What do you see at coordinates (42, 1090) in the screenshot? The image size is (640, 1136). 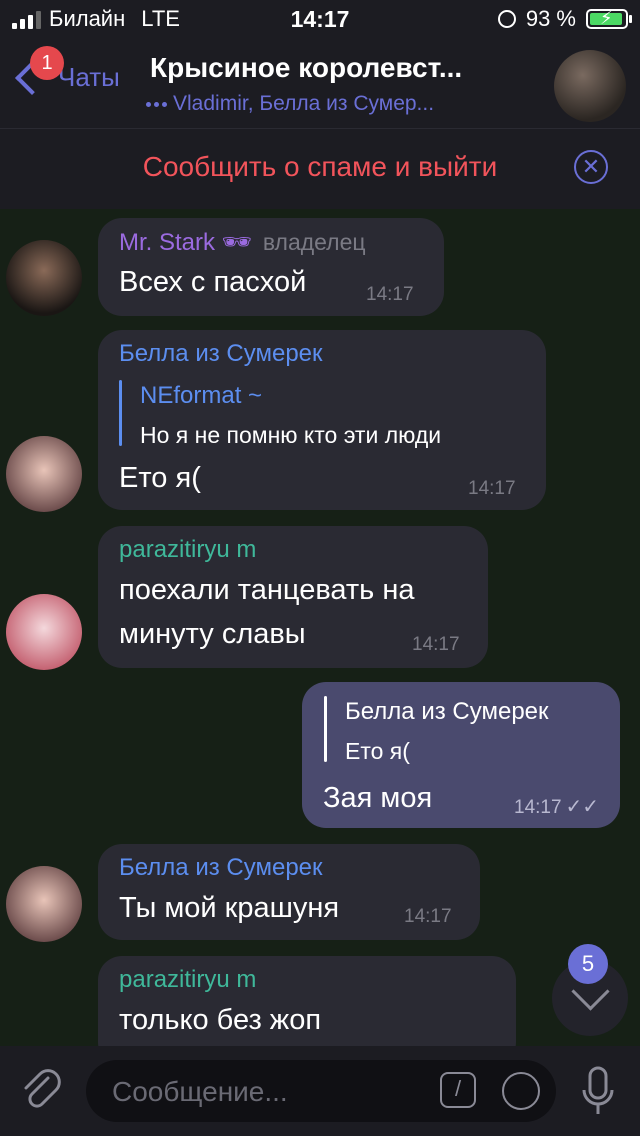 I see `paperclip-icon` at bounding box center [42, 1090].